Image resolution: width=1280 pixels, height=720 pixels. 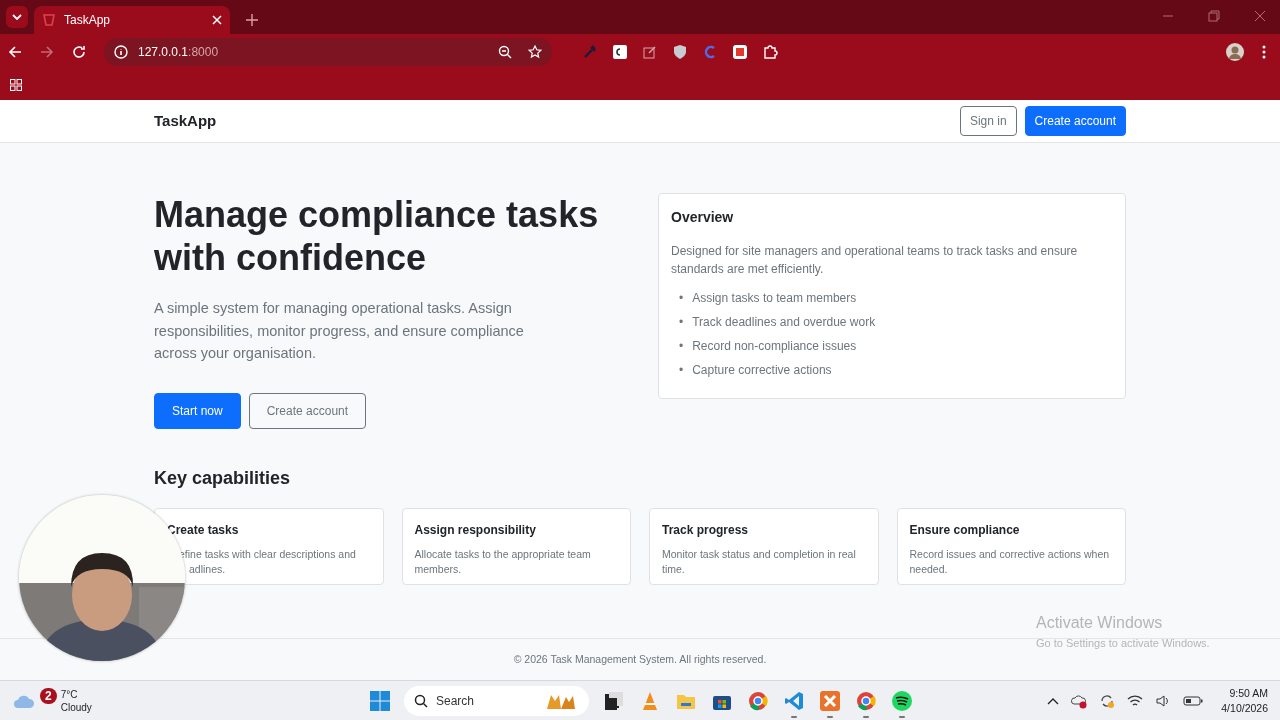 I want to click on more-icon, so click(x=1264, y=52).